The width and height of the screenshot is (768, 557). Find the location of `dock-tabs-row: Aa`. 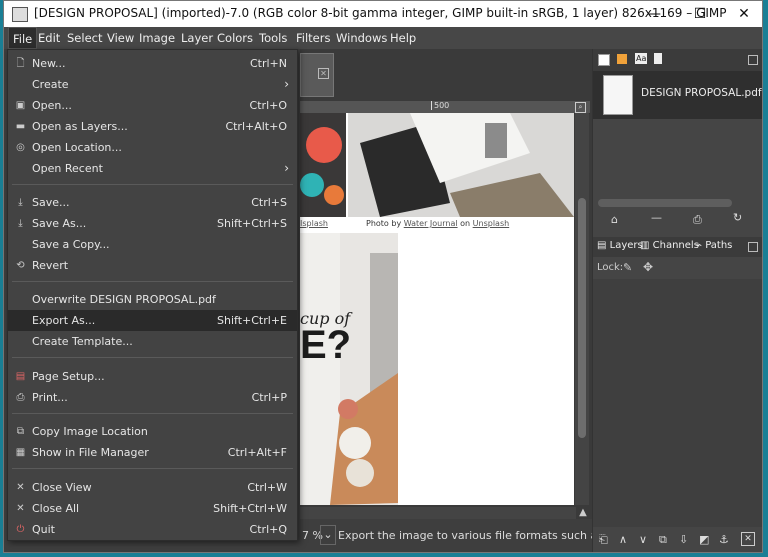

dock-tabs-row: Aa is located at coordinates (677, 60).